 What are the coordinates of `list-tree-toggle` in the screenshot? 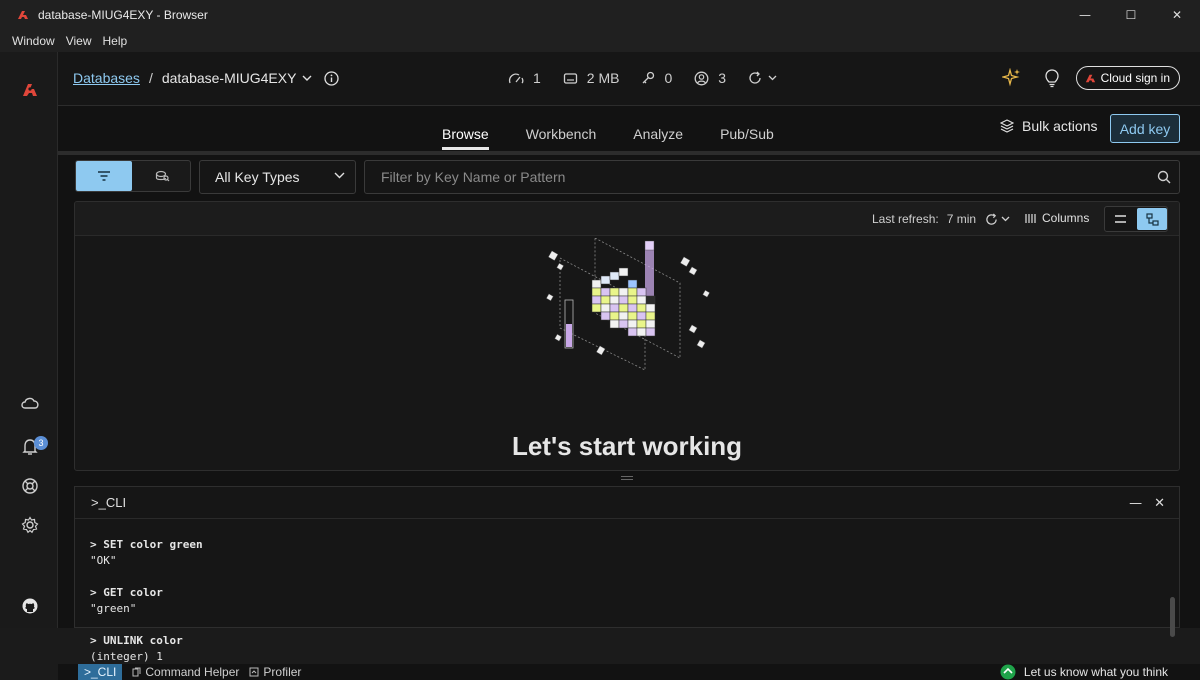 It's located at (1136, 219).